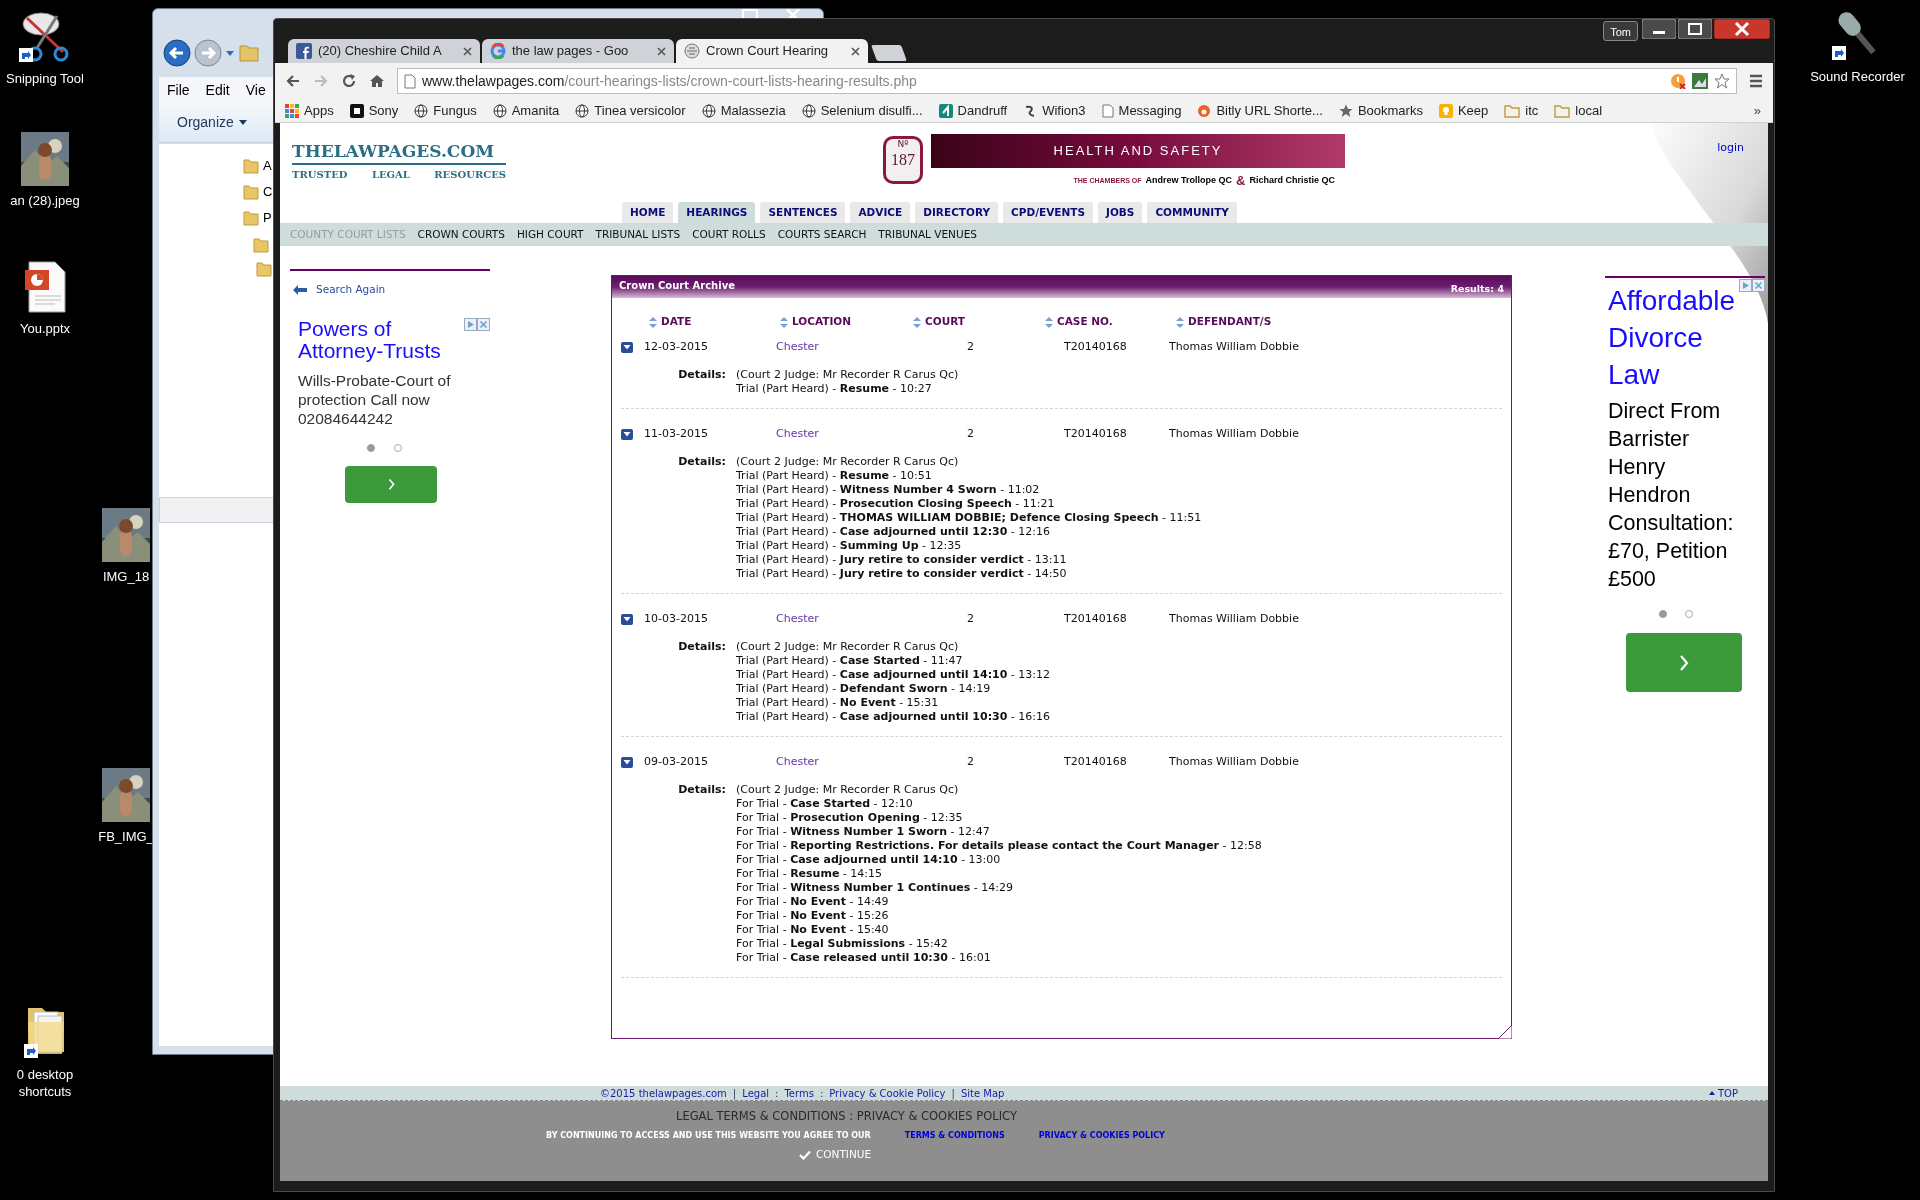 This screenshot has height=1200, width=1920. What do you see at coordinates (45, 328) in the screenshot?
I see `icon-label: You.pptx` at bounding box center [45, 328].